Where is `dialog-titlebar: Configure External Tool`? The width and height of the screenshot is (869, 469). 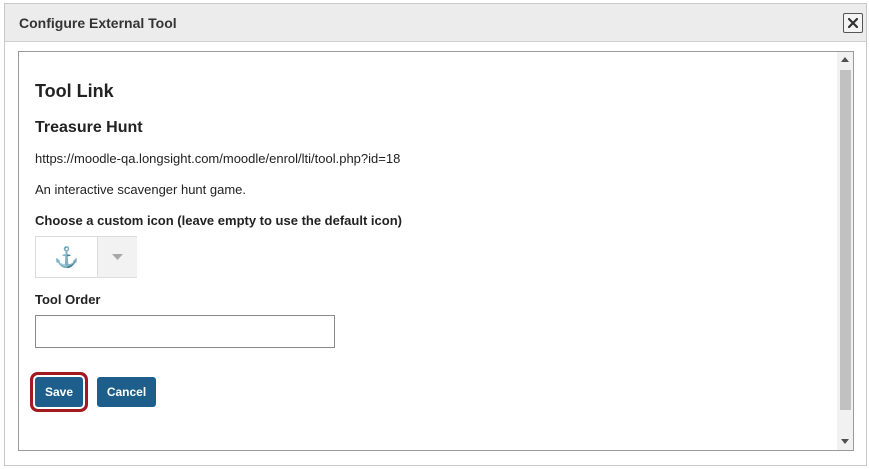
dialog-titlebar: Configure External Tool is located at coordinates (435, 23).